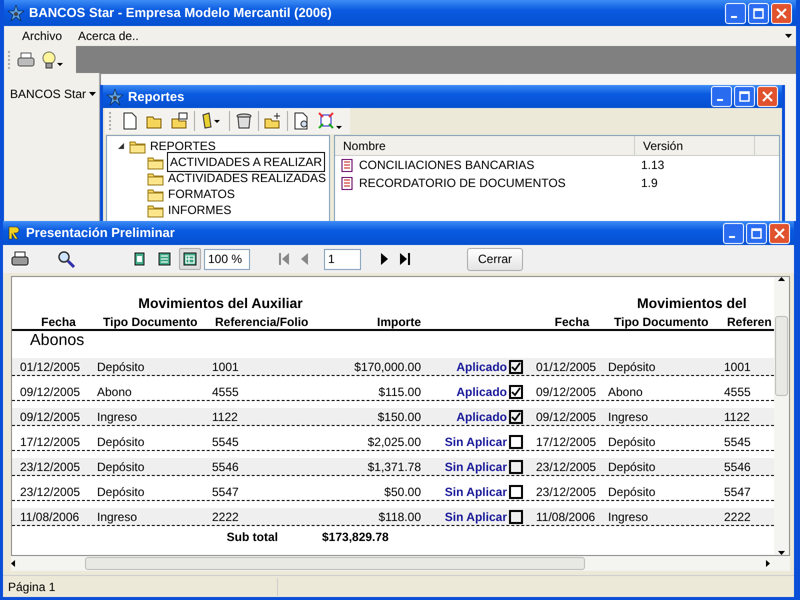 This screenshot has width=800, height=600. I want to click on table-cell-text: 5546, so click(738, 467).